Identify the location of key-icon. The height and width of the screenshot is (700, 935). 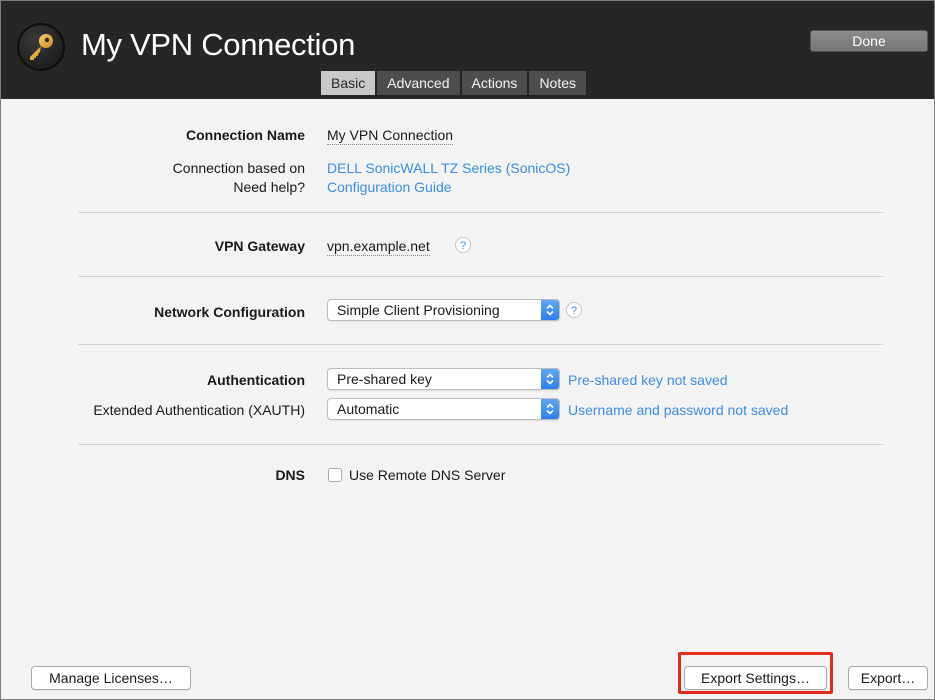
(41, 47).